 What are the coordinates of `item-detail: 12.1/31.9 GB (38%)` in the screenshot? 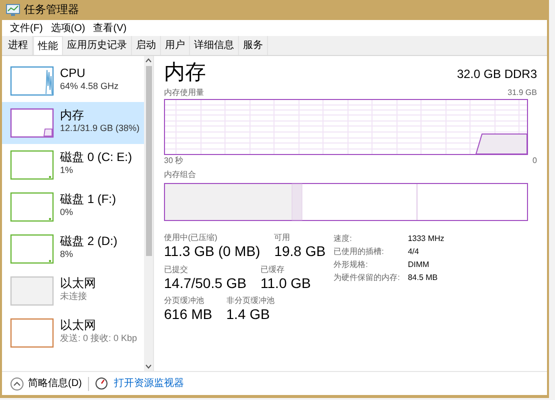 It's located at (100, 128).